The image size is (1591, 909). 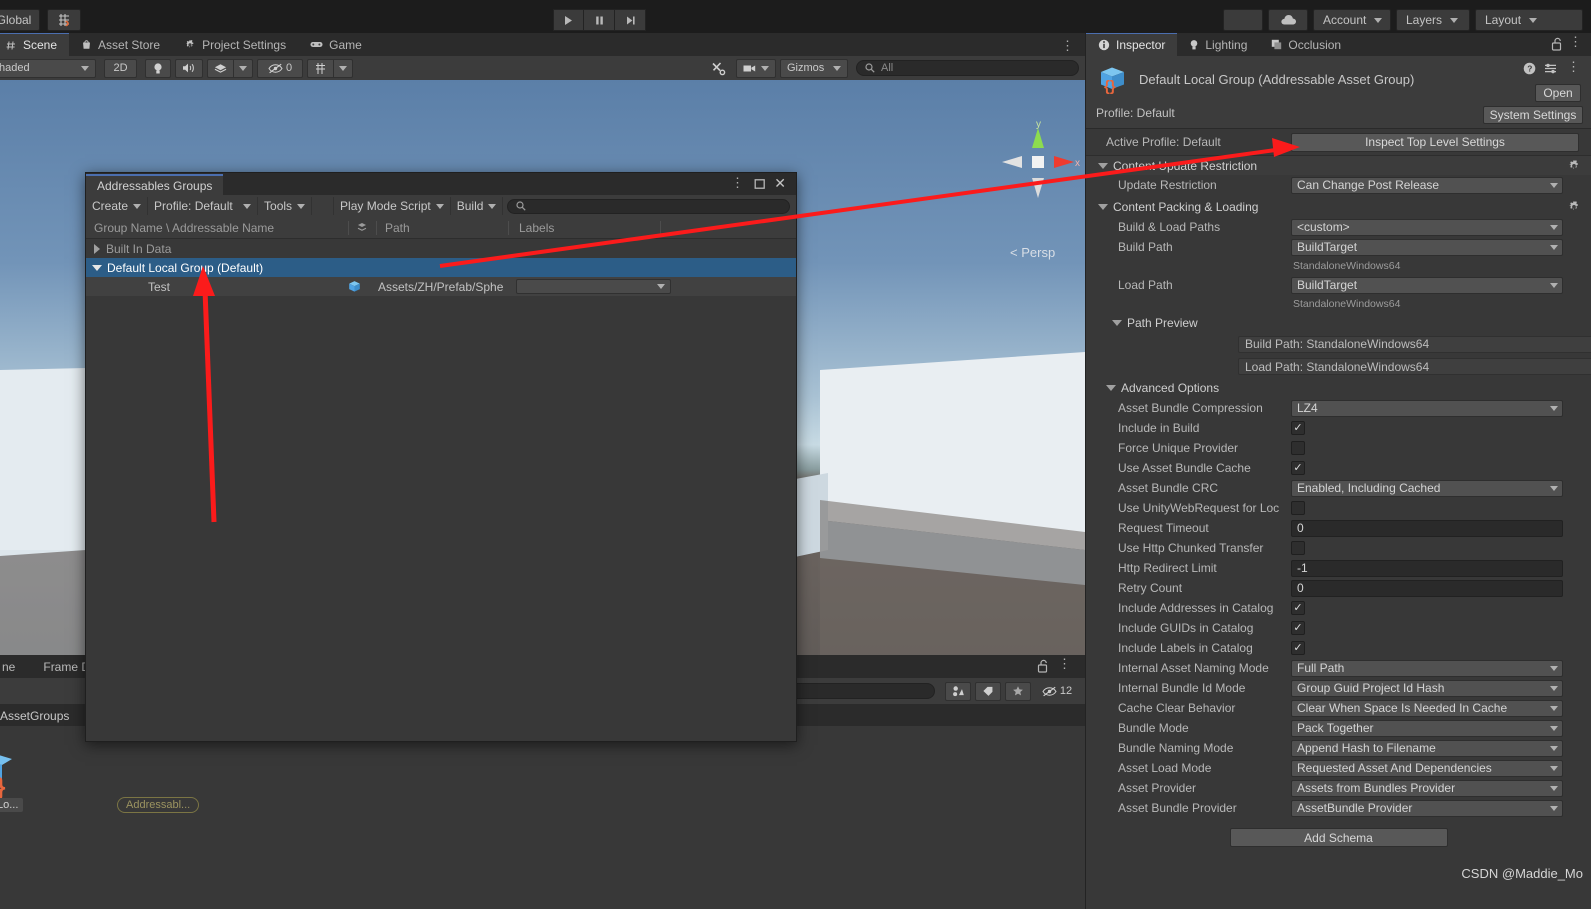 What do you see at coordinates (1338, 207) in the screenshot?
I see `section-content-packing-loading: Content Packing & Loading` at bounding box center [1338, 207].